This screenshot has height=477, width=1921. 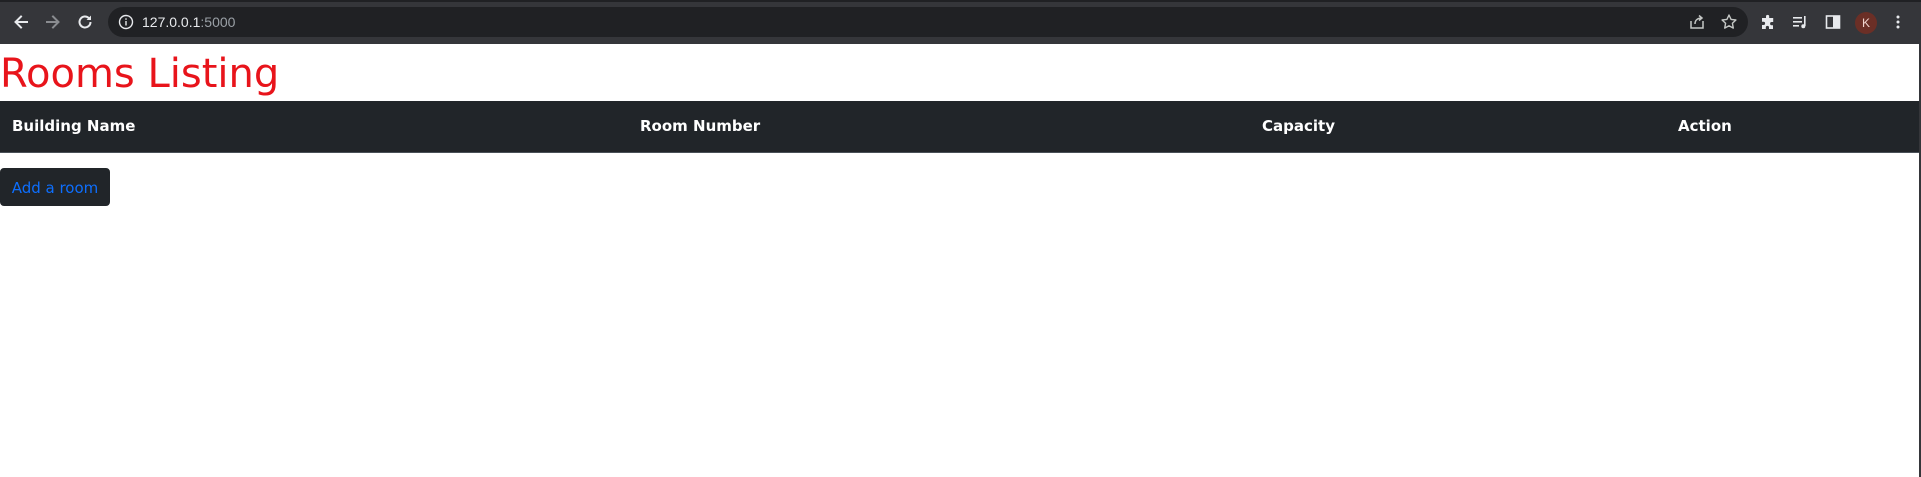 I want to click on kebab-menu-icon, so click(x=1898, y=22).